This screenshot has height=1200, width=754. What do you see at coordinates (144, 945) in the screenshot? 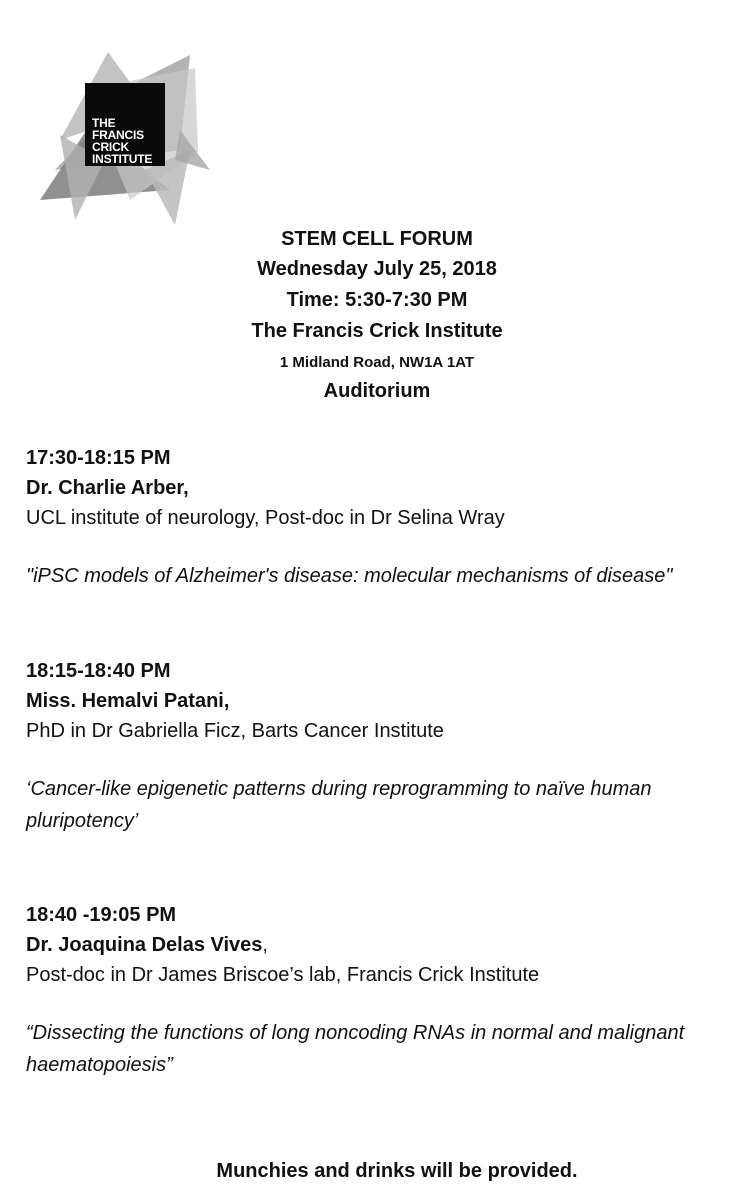
I see `speaker-name: Dr. Joaquina Delas Vives` at bounding box center [144, 945].